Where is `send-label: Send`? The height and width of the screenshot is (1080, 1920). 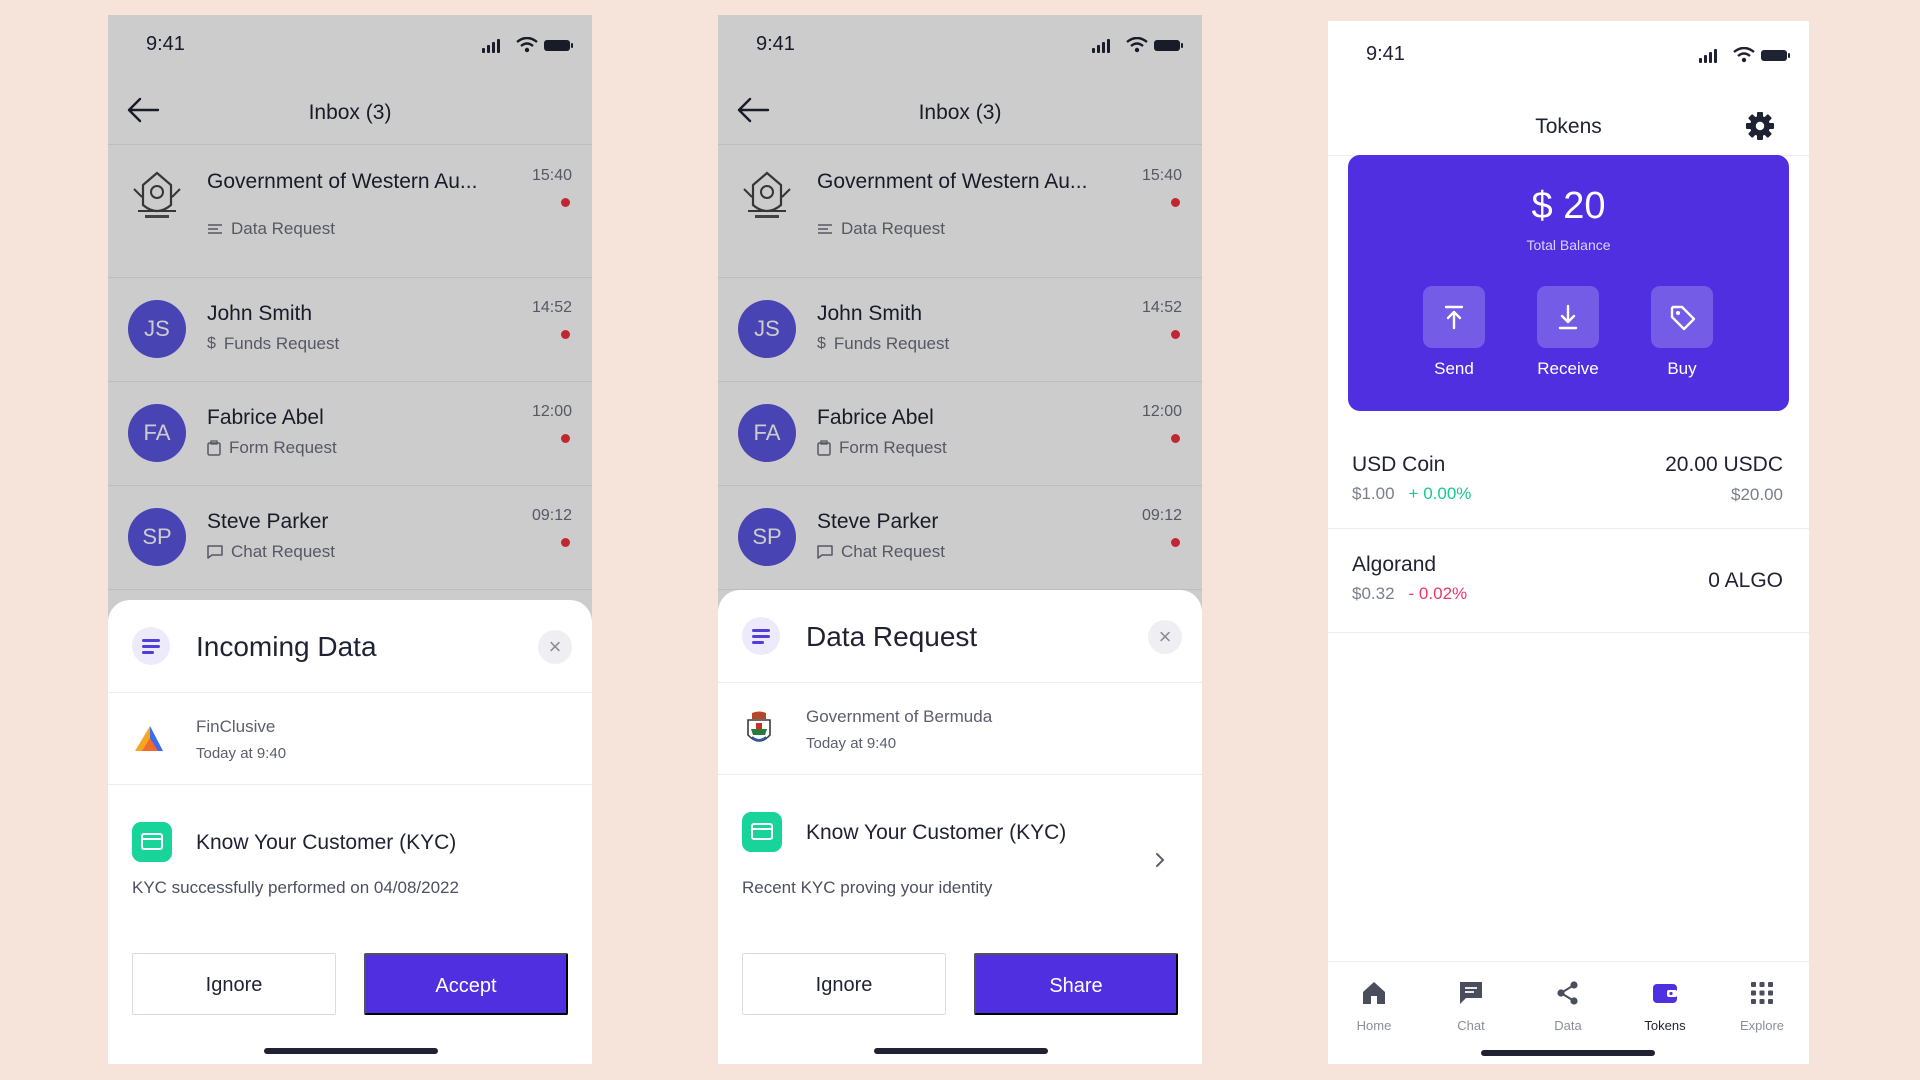 send-label: Send is located at coordinates (1454, 368).